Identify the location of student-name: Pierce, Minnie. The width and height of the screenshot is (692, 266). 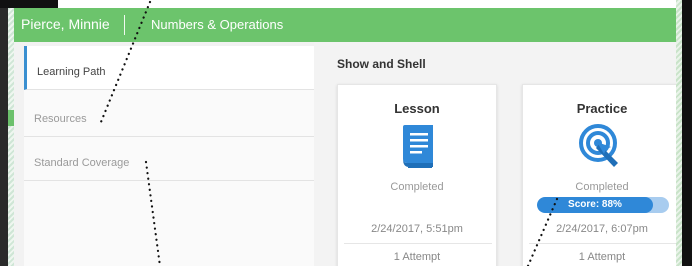
(65, 24).